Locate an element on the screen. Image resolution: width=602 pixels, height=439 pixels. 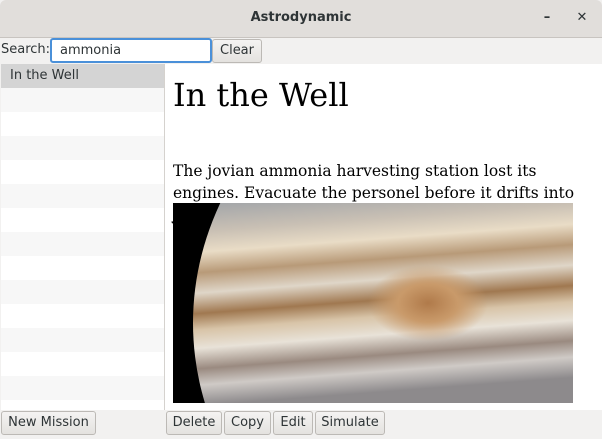
list-item: In the Well is located at coordinates (82, 76).